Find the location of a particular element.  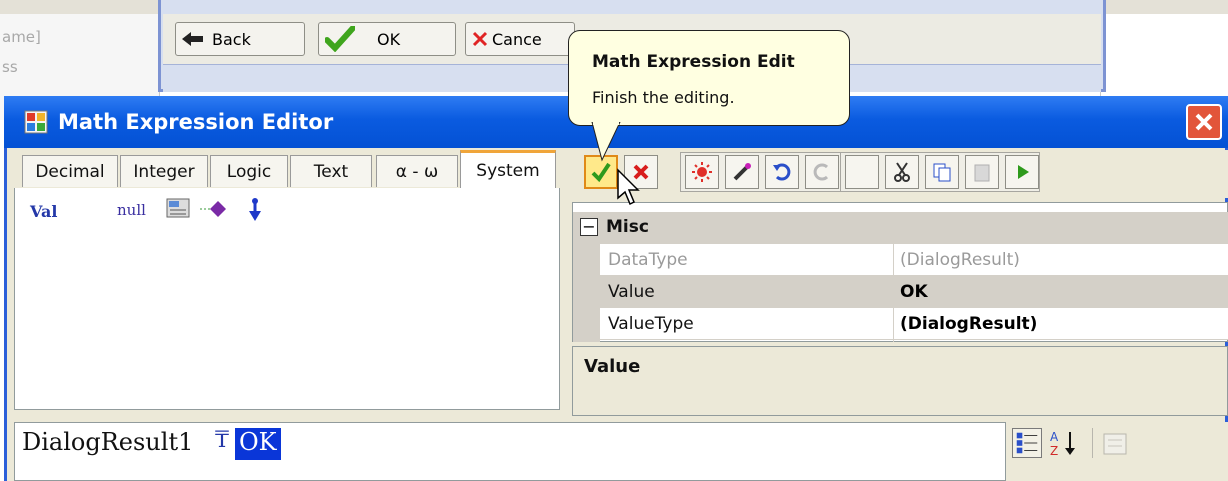

redo-button is located at coordinates (822, 172).